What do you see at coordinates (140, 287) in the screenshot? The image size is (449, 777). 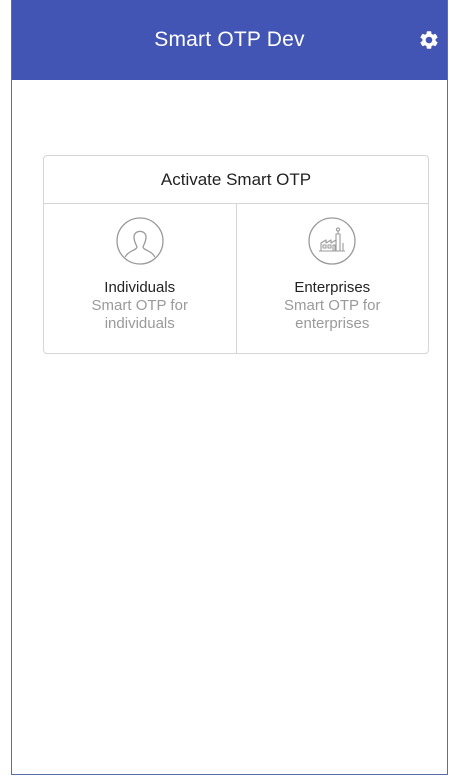 I see `individuals-title: Individuals` at bounding box center [140, 287].